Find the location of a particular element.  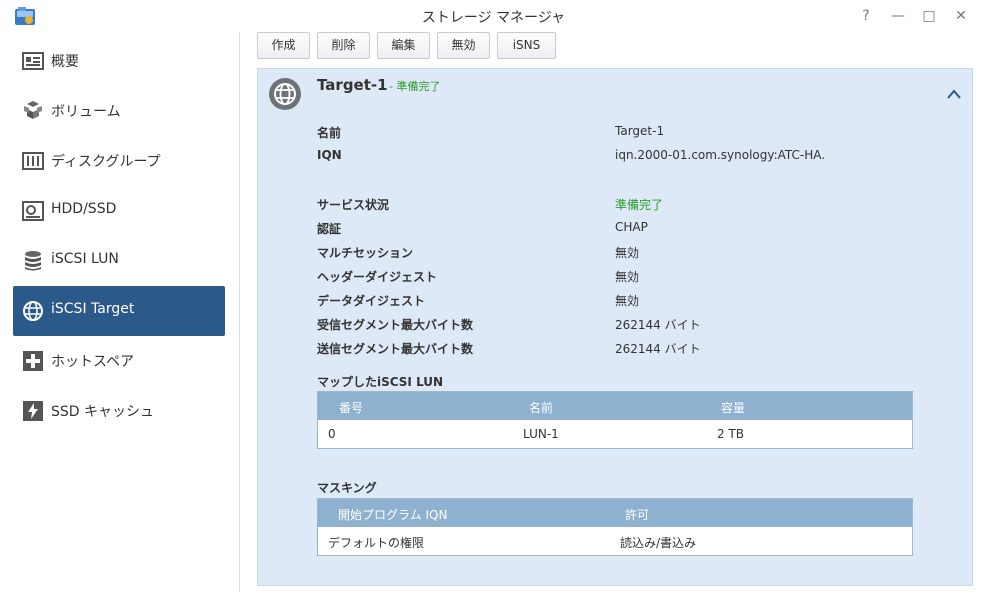

cell-permission: 読込み/書込み is located at coordinates (658, 543).